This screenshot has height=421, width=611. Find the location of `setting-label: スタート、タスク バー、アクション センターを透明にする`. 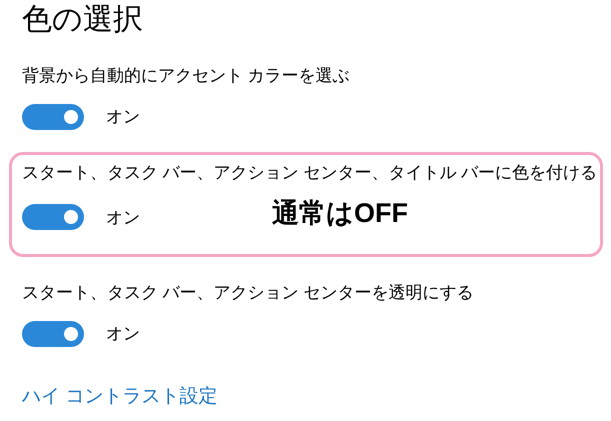

setting-label: スタート、タスク バー、アクション センターを透明にする is located at coordinates (248, 293).